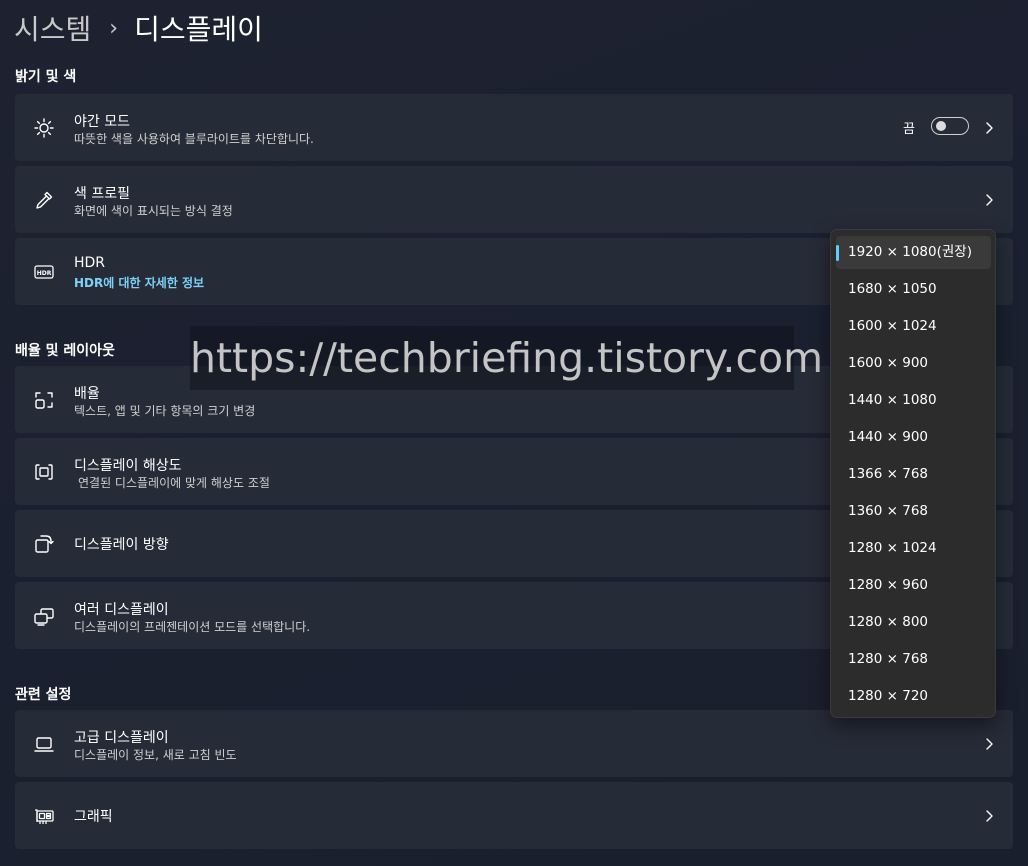  I want to click on monitor-icon, so click(44, 744).